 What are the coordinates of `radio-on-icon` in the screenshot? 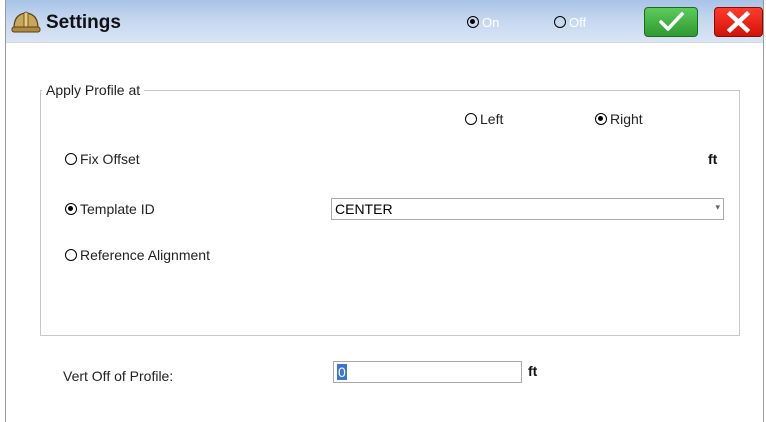 It's located at (473, 22).